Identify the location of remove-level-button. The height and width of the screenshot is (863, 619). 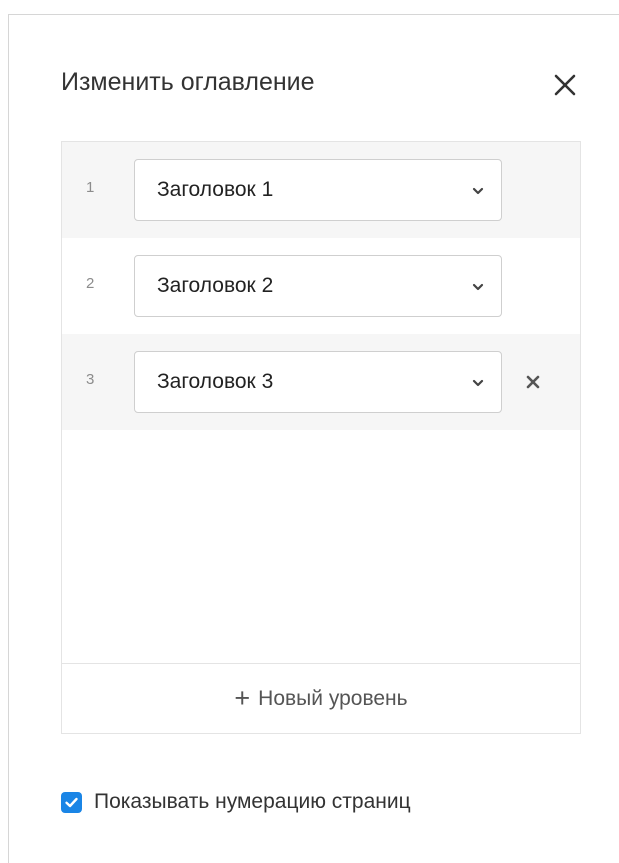
(533, 382).